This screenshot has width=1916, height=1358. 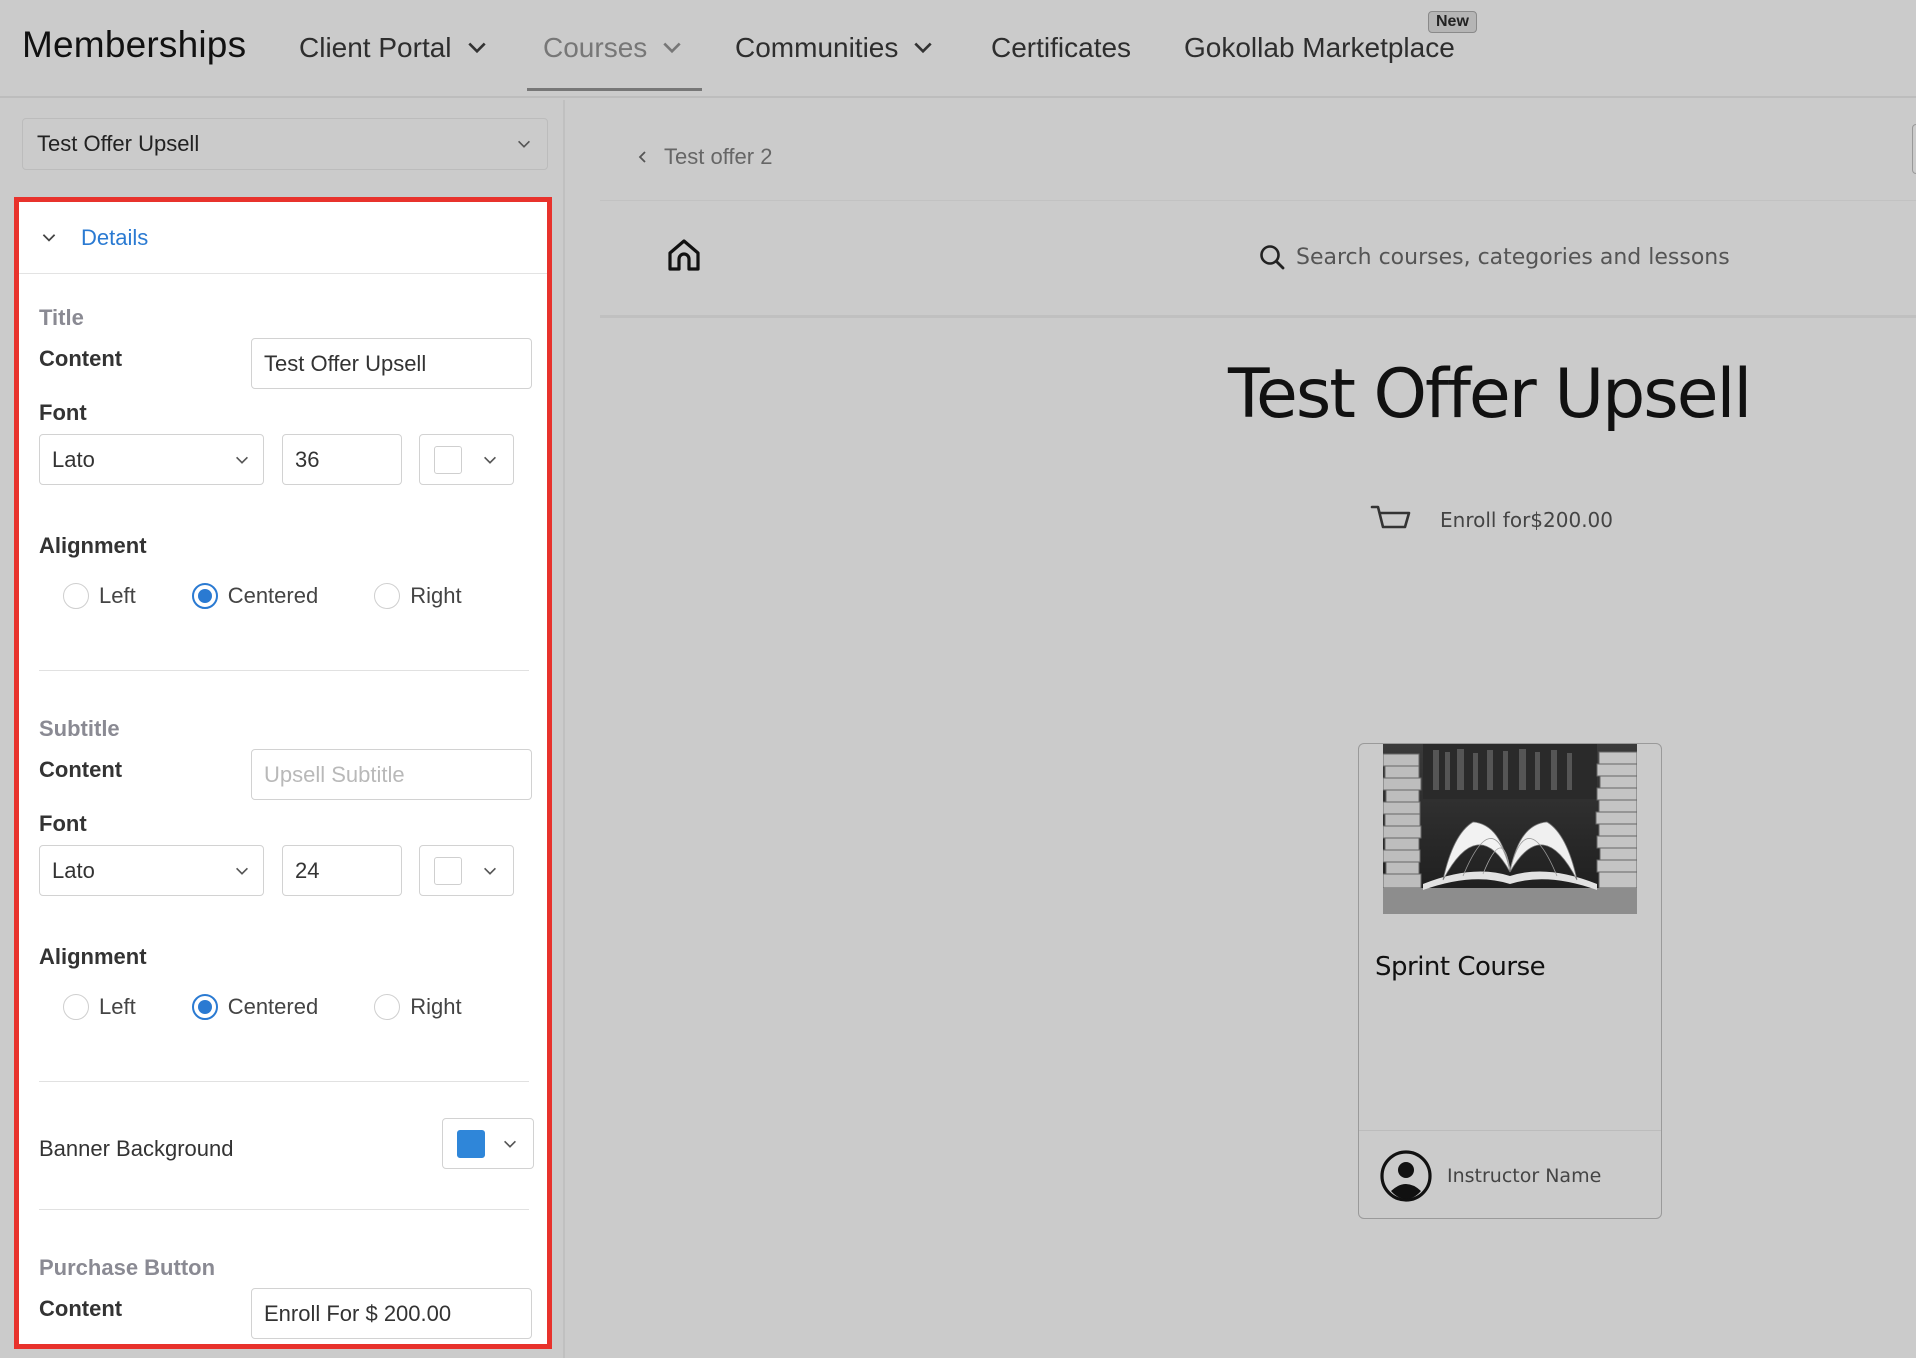 What do you see at coordinates (93, 956) in the screenshot?
I see `subtitle-alignment-label: Alignment` at bounding box center [93, 956].